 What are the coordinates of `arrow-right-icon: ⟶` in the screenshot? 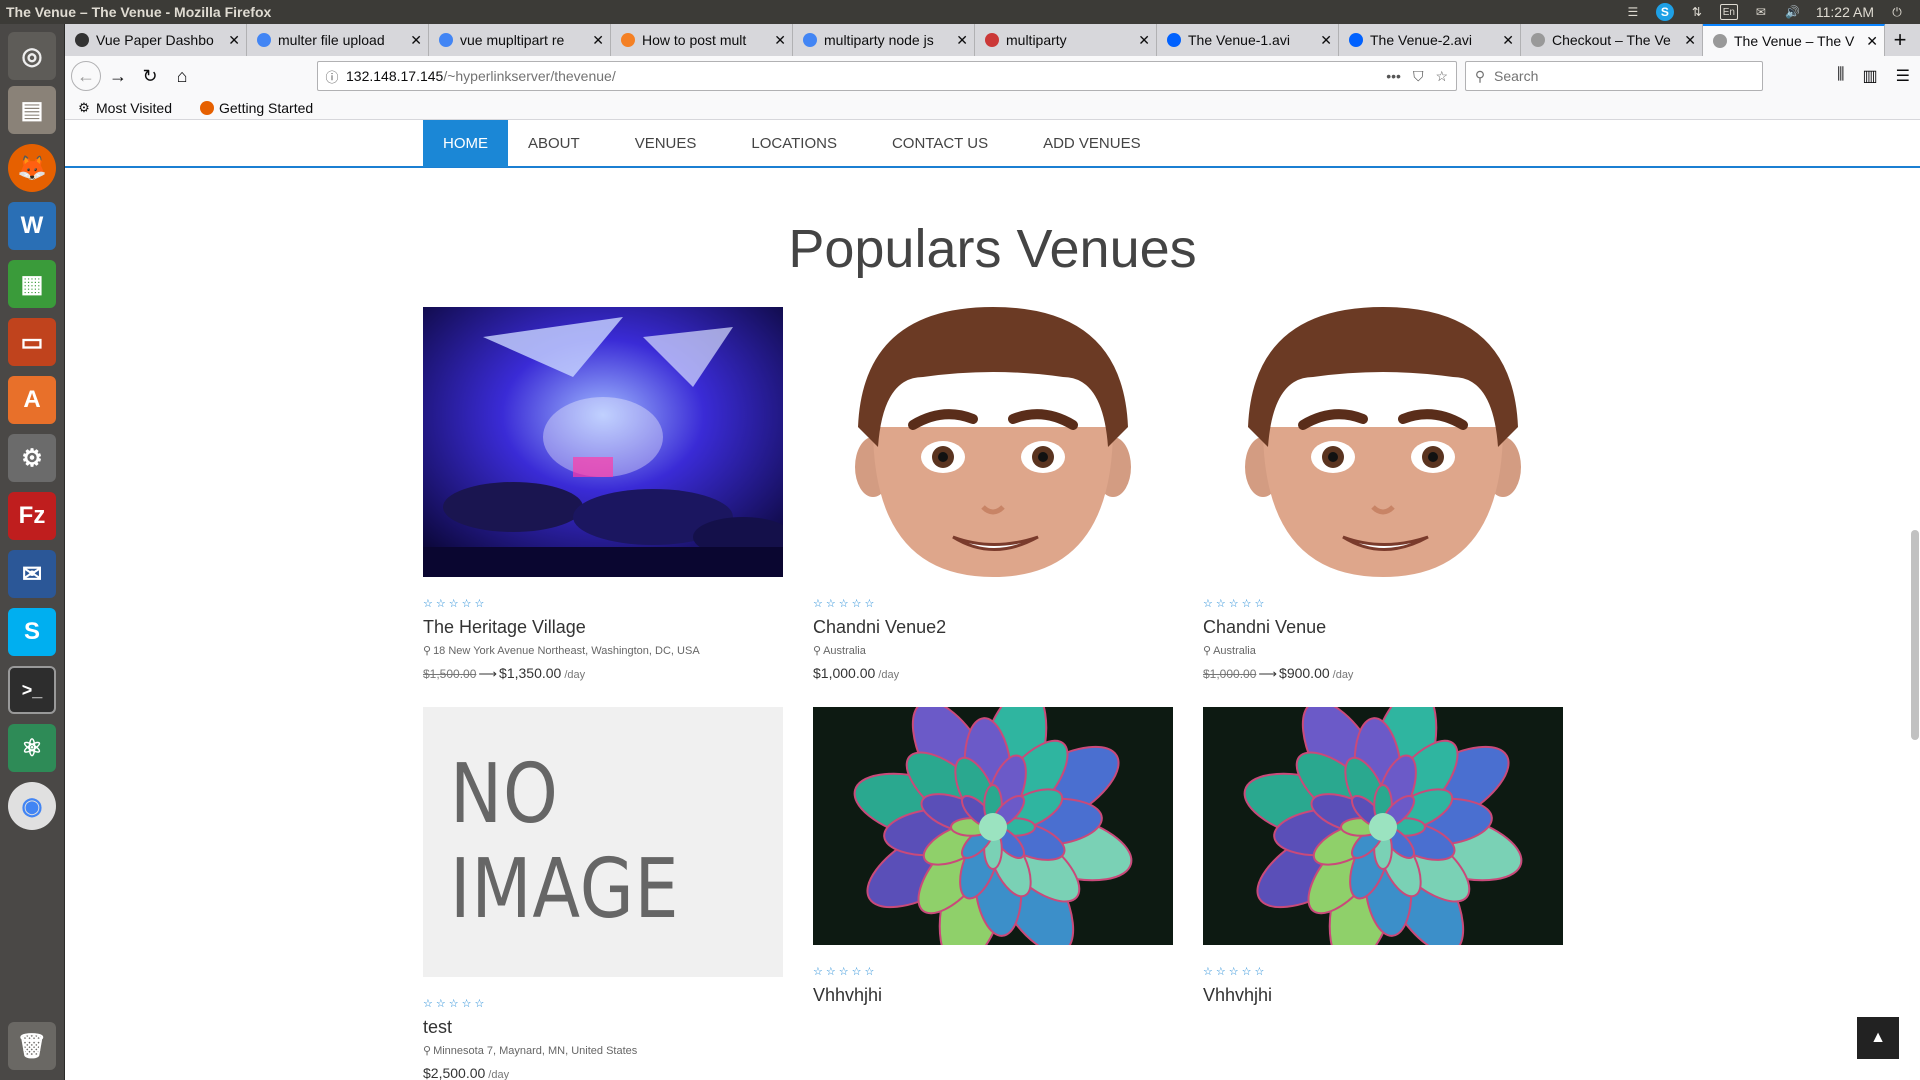 It's located at (1268, 673).